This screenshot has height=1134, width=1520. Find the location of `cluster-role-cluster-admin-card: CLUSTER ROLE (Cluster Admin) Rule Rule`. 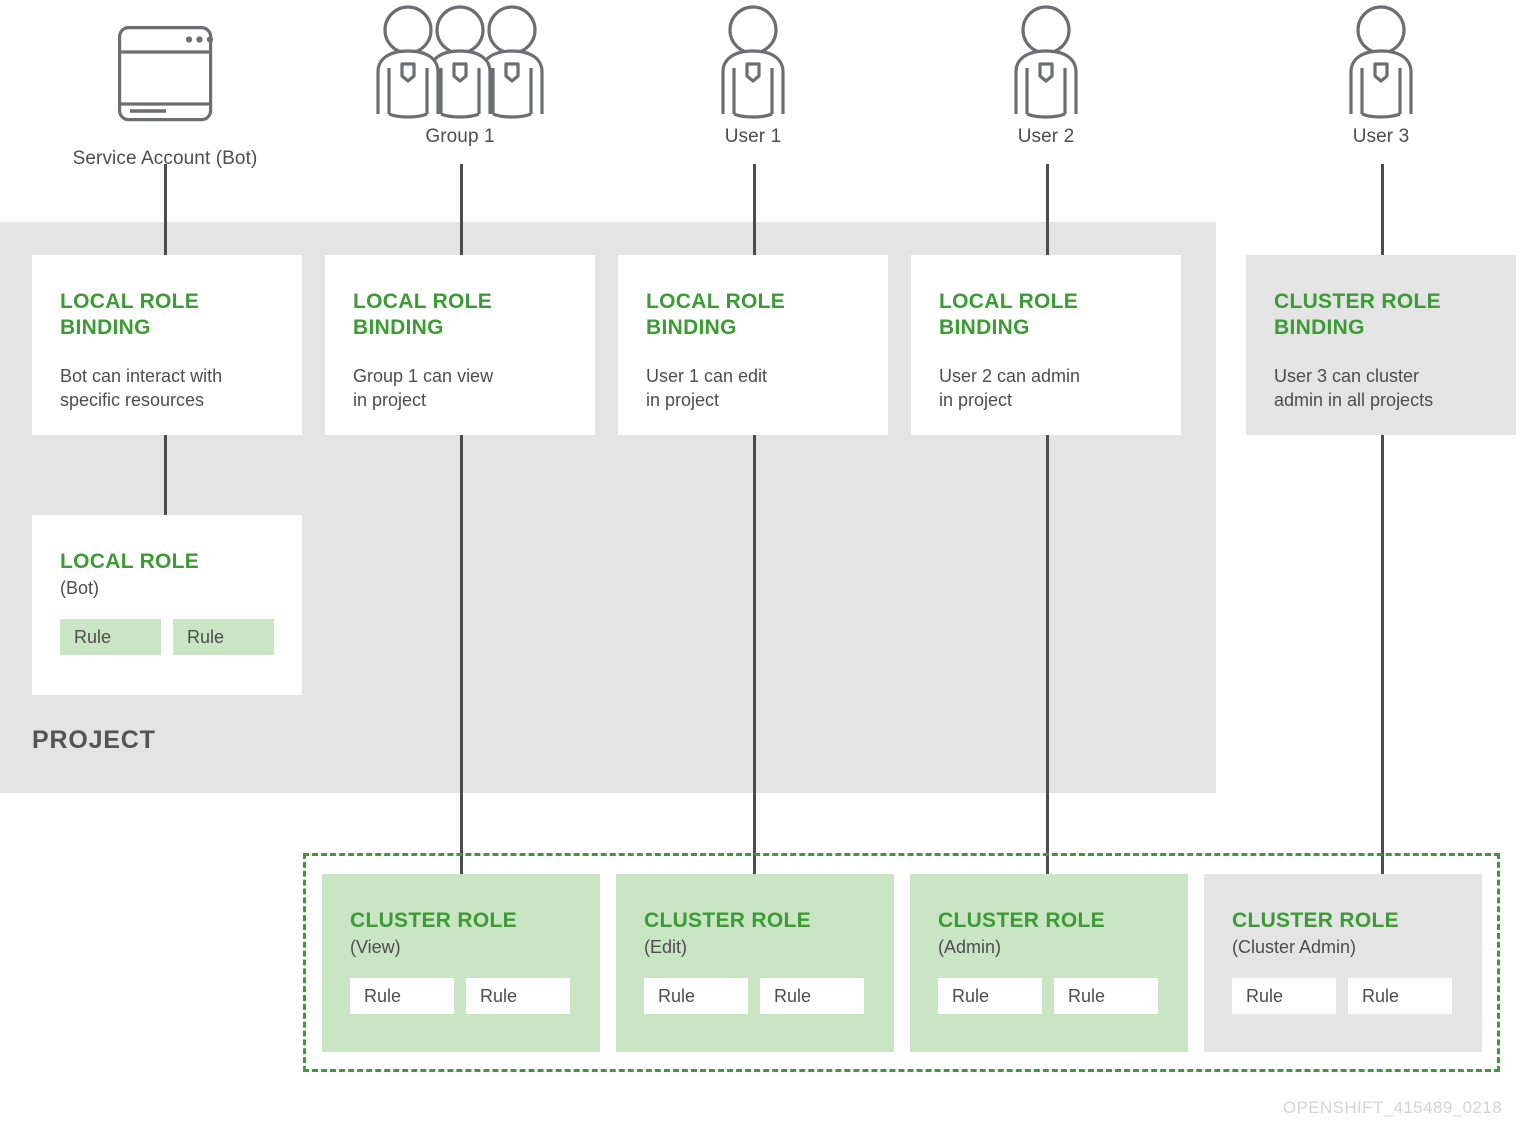

cluster-role-cluster-admin-card: CLUSTER ROLE (Cluster Admin) Rule Rule is located at coordinates (1343, 963).